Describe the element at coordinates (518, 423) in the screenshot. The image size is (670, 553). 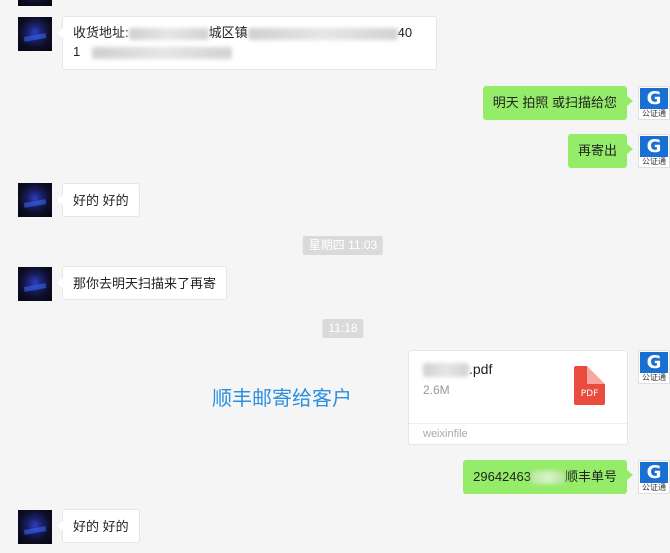
I see `divider` at that location.